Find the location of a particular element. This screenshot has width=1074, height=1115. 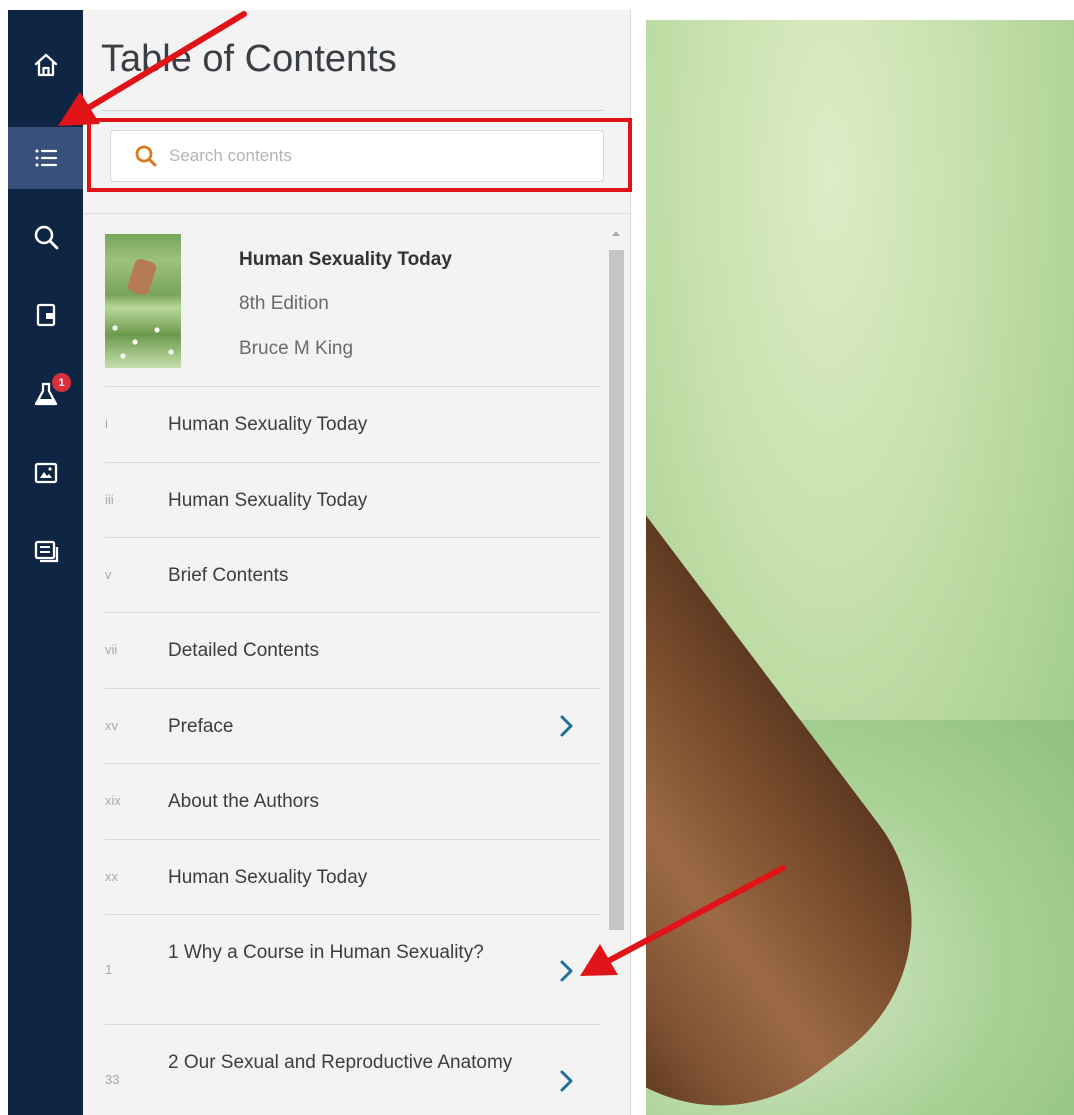

search-input is located at coordinates (379, 156).